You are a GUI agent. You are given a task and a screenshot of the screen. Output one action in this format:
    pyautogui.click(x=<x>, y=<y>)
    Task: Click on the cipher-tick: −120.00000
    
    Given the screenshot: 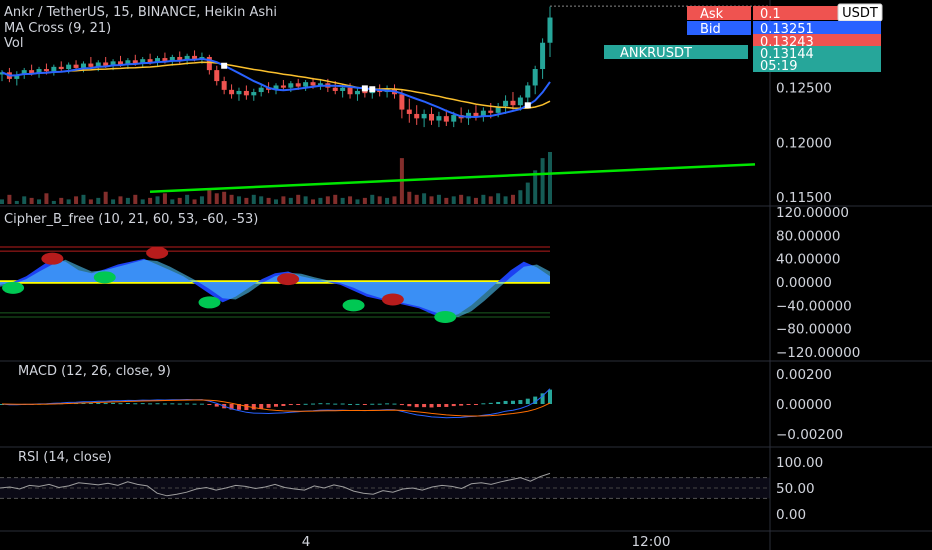 What is the action you would take?
    pyautogui.click(x=818, y=353)
    